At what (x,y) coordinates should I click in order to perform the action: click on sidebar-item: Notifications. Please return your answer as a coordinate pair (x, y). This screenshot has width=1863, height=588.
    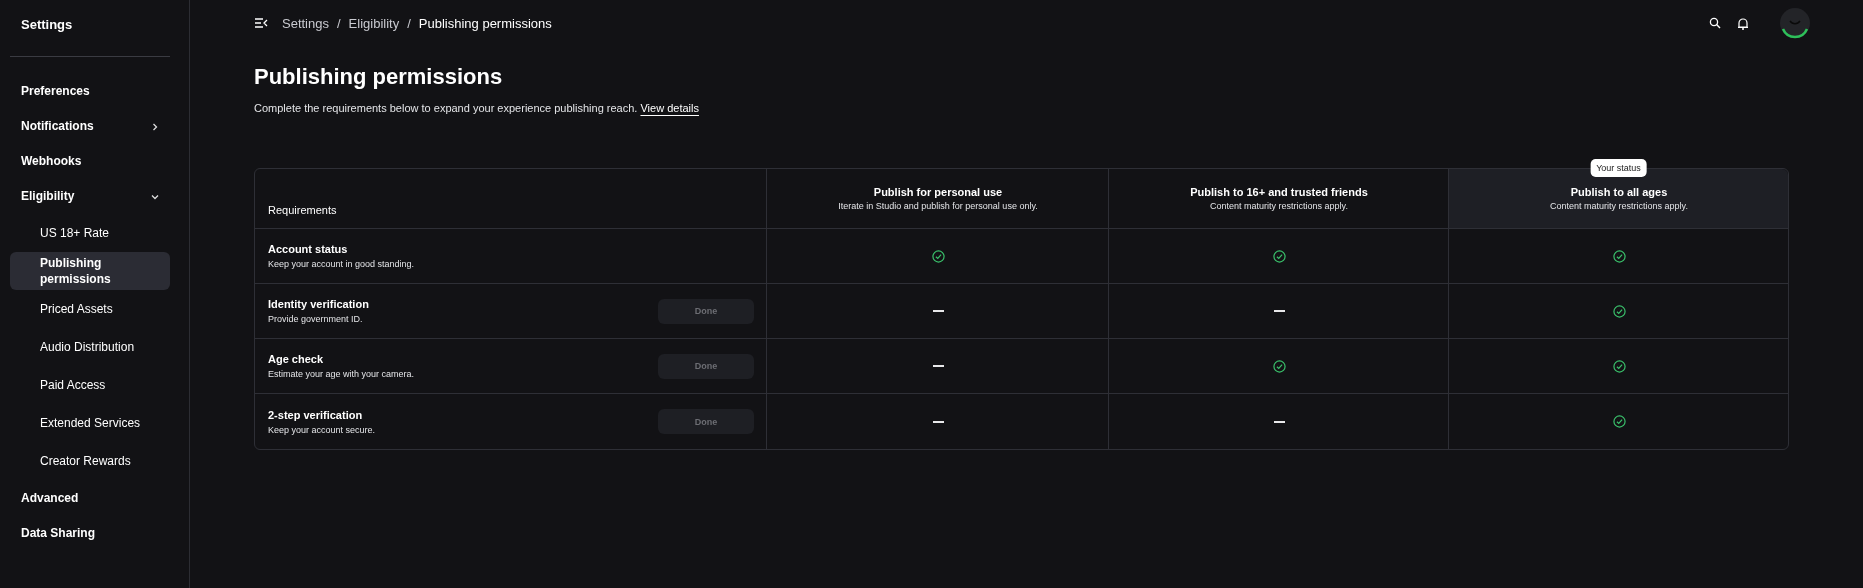
    Looking at the image, I should click on (90, 126).